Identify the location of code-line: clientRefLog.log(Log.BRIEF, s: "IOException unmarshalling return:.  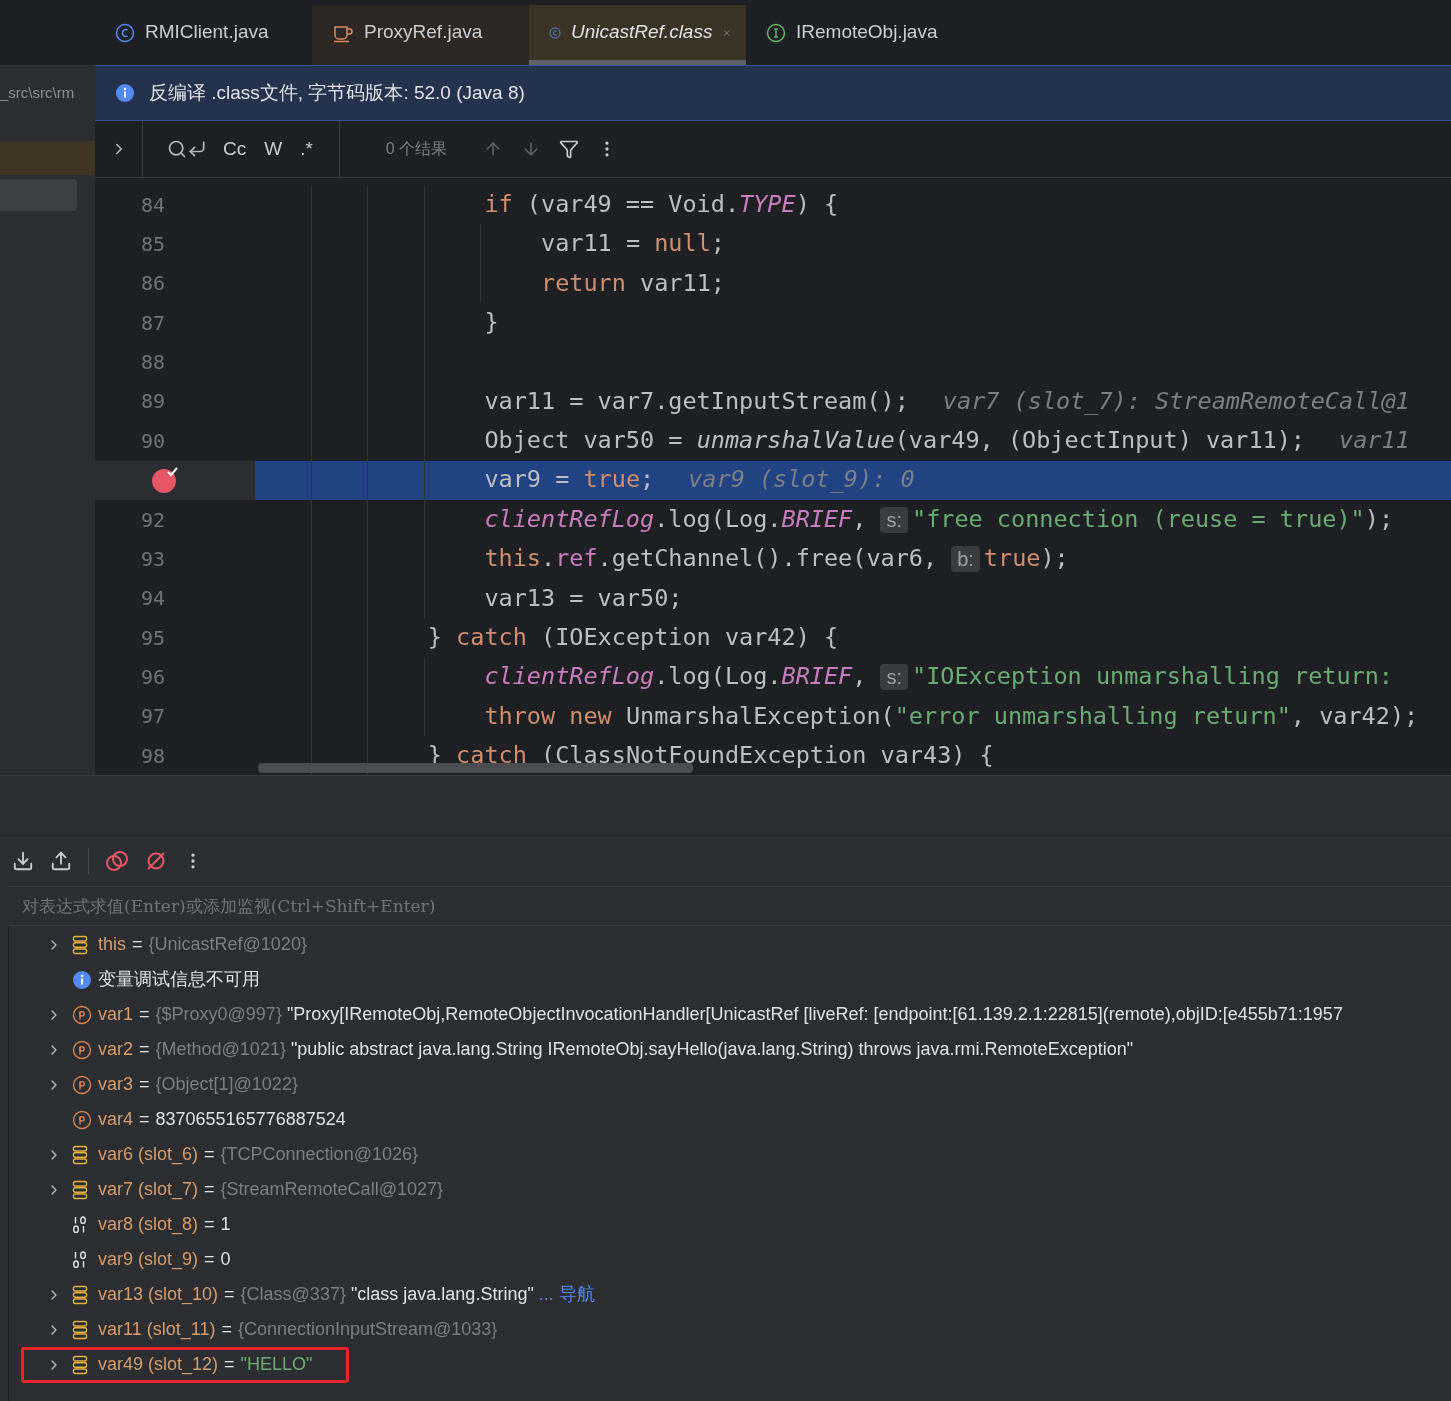
(939, 677).